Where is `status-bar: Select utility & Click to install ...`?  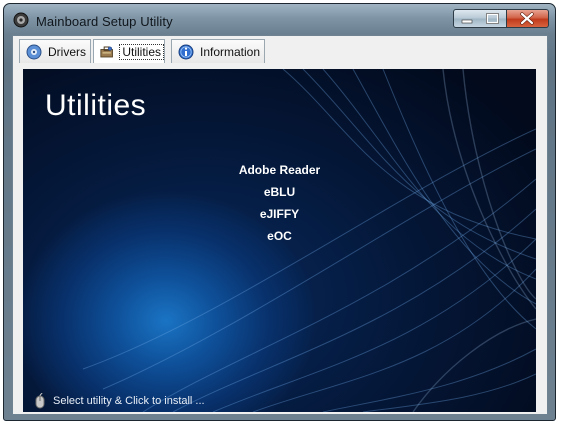 status-bar: Select utility & Click to install ... is located at coordinates (120, 401).